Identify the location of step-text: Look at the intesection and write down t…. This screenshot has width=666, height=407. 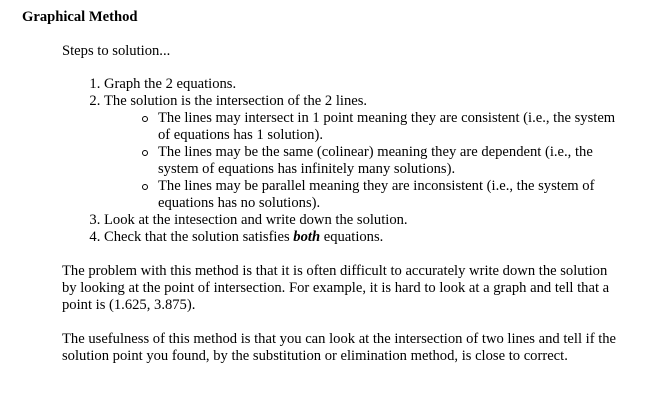
(256, 220).